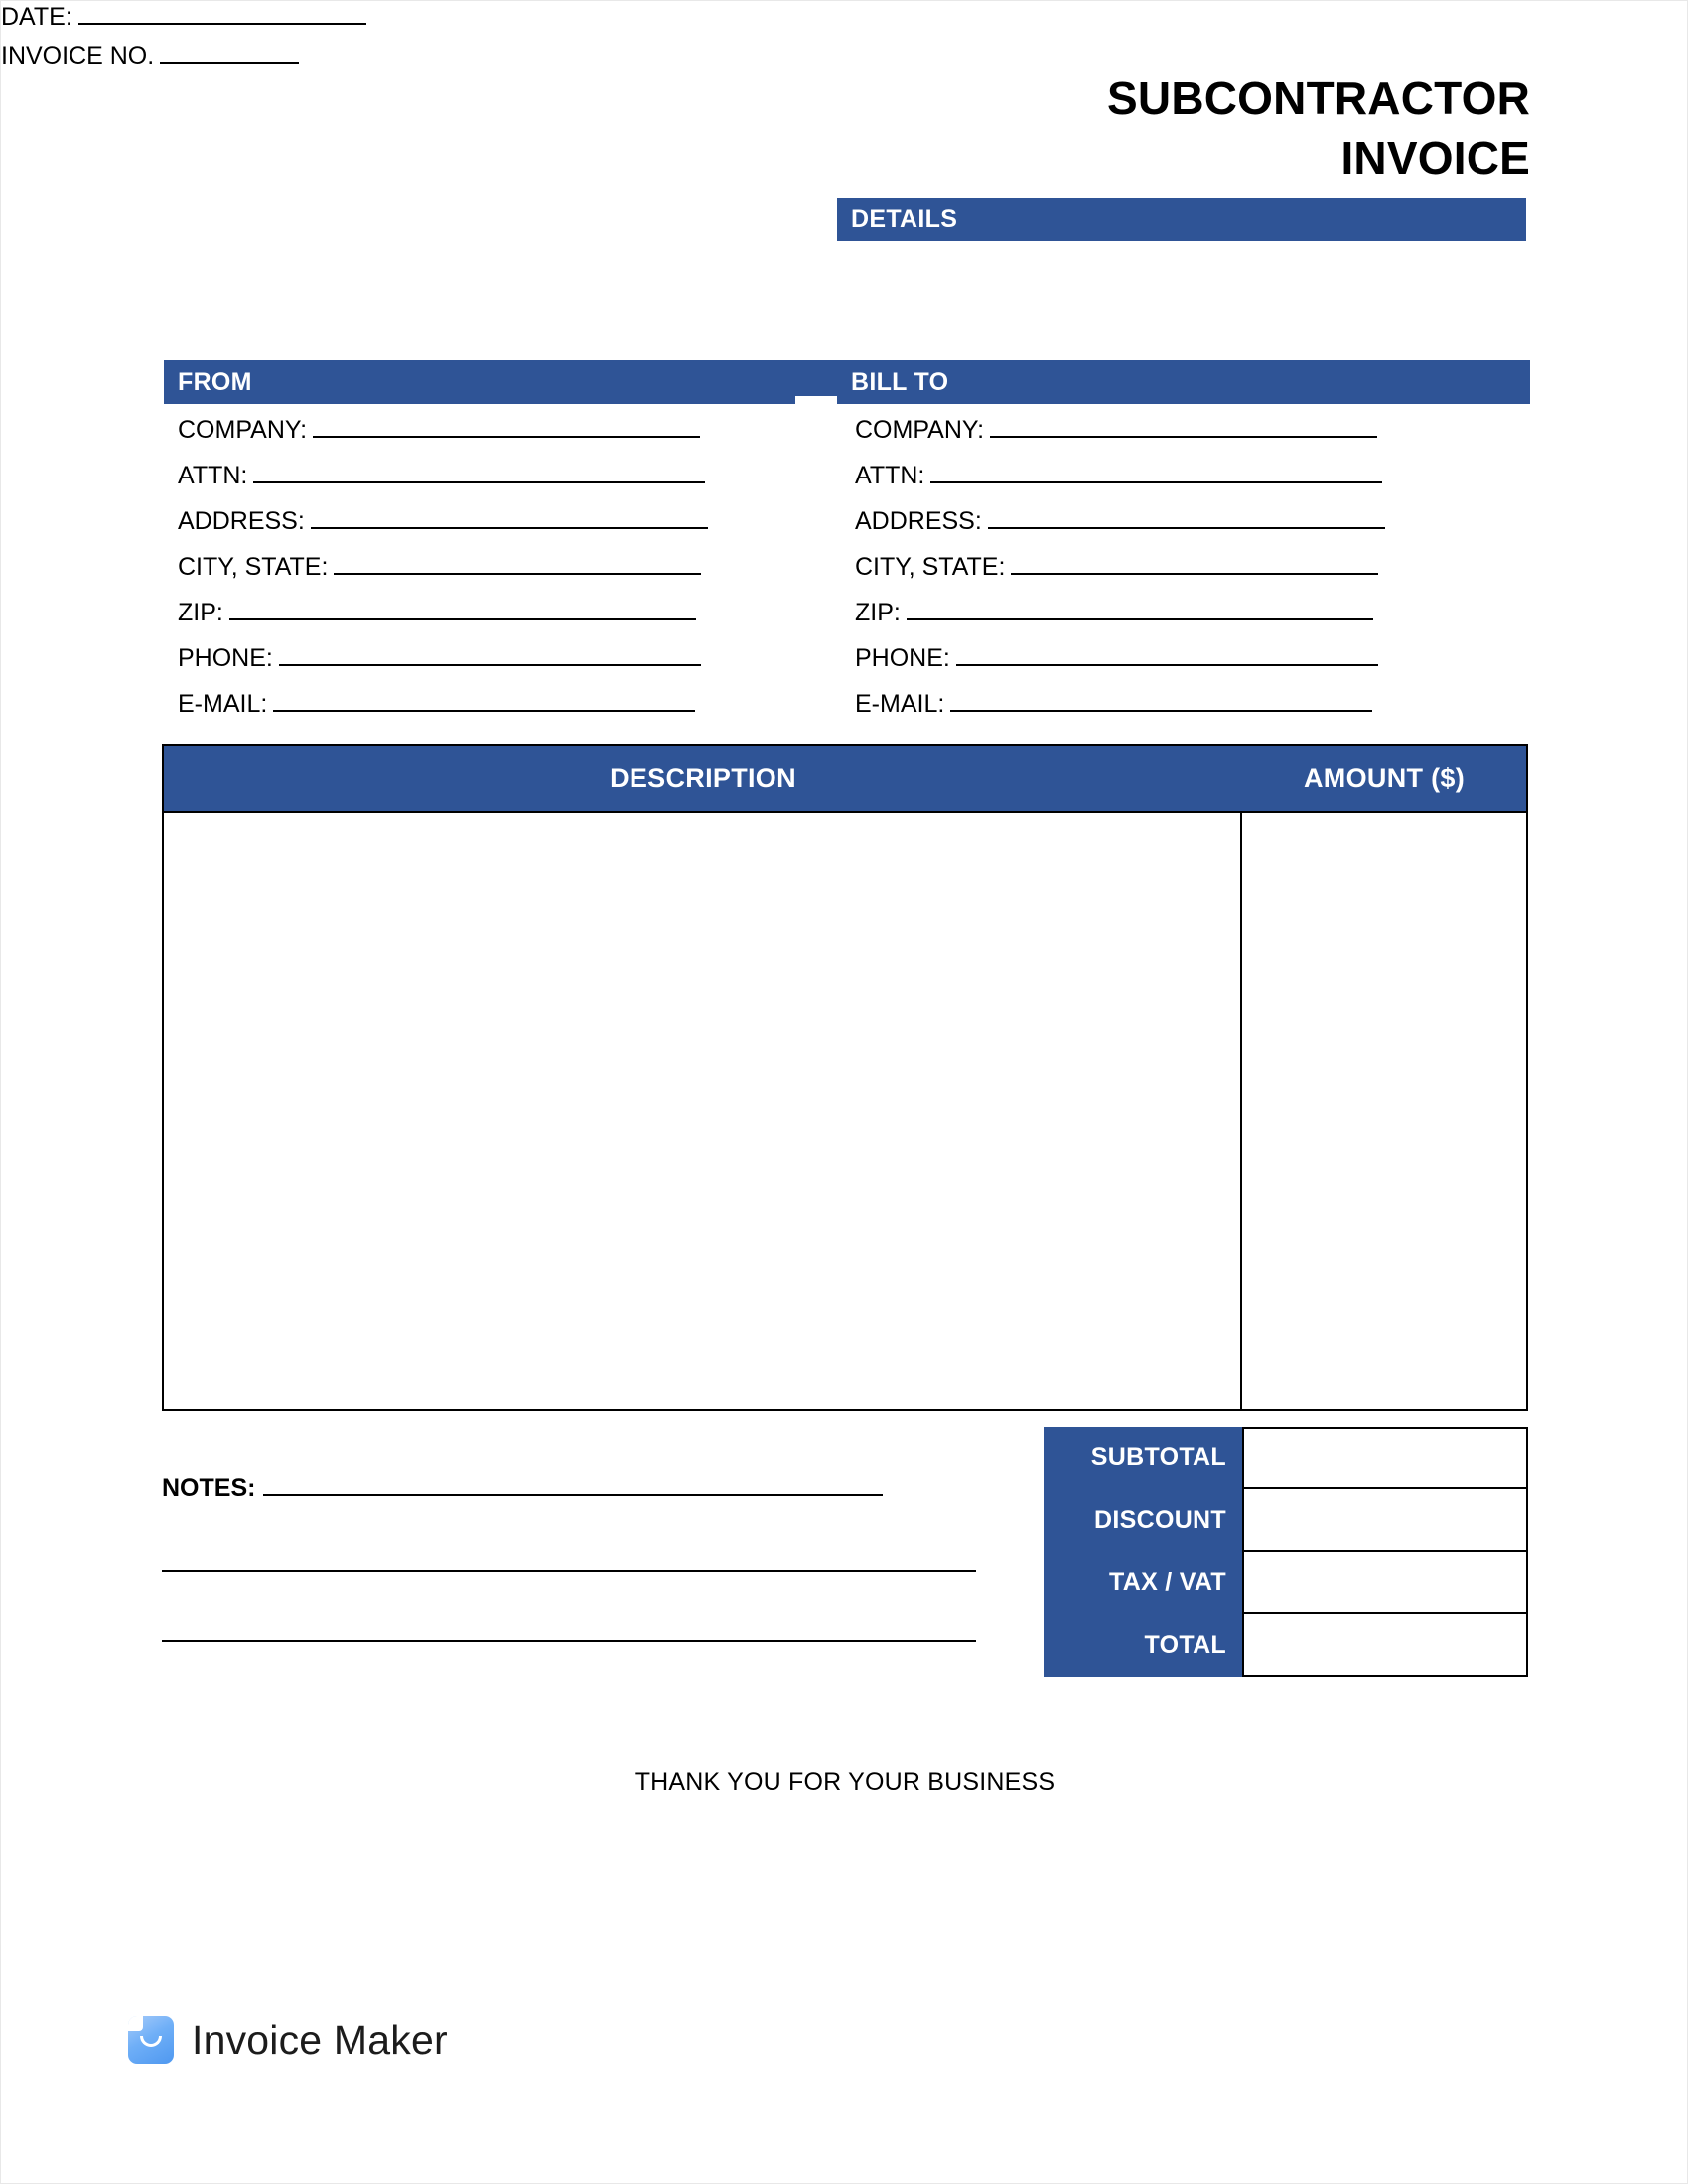 This screenshot has width=1688, height=2184. Describe the element at coordinates (225, 658) in the screenshot. I see `from-field-phone-label: PHONE:` at that location.